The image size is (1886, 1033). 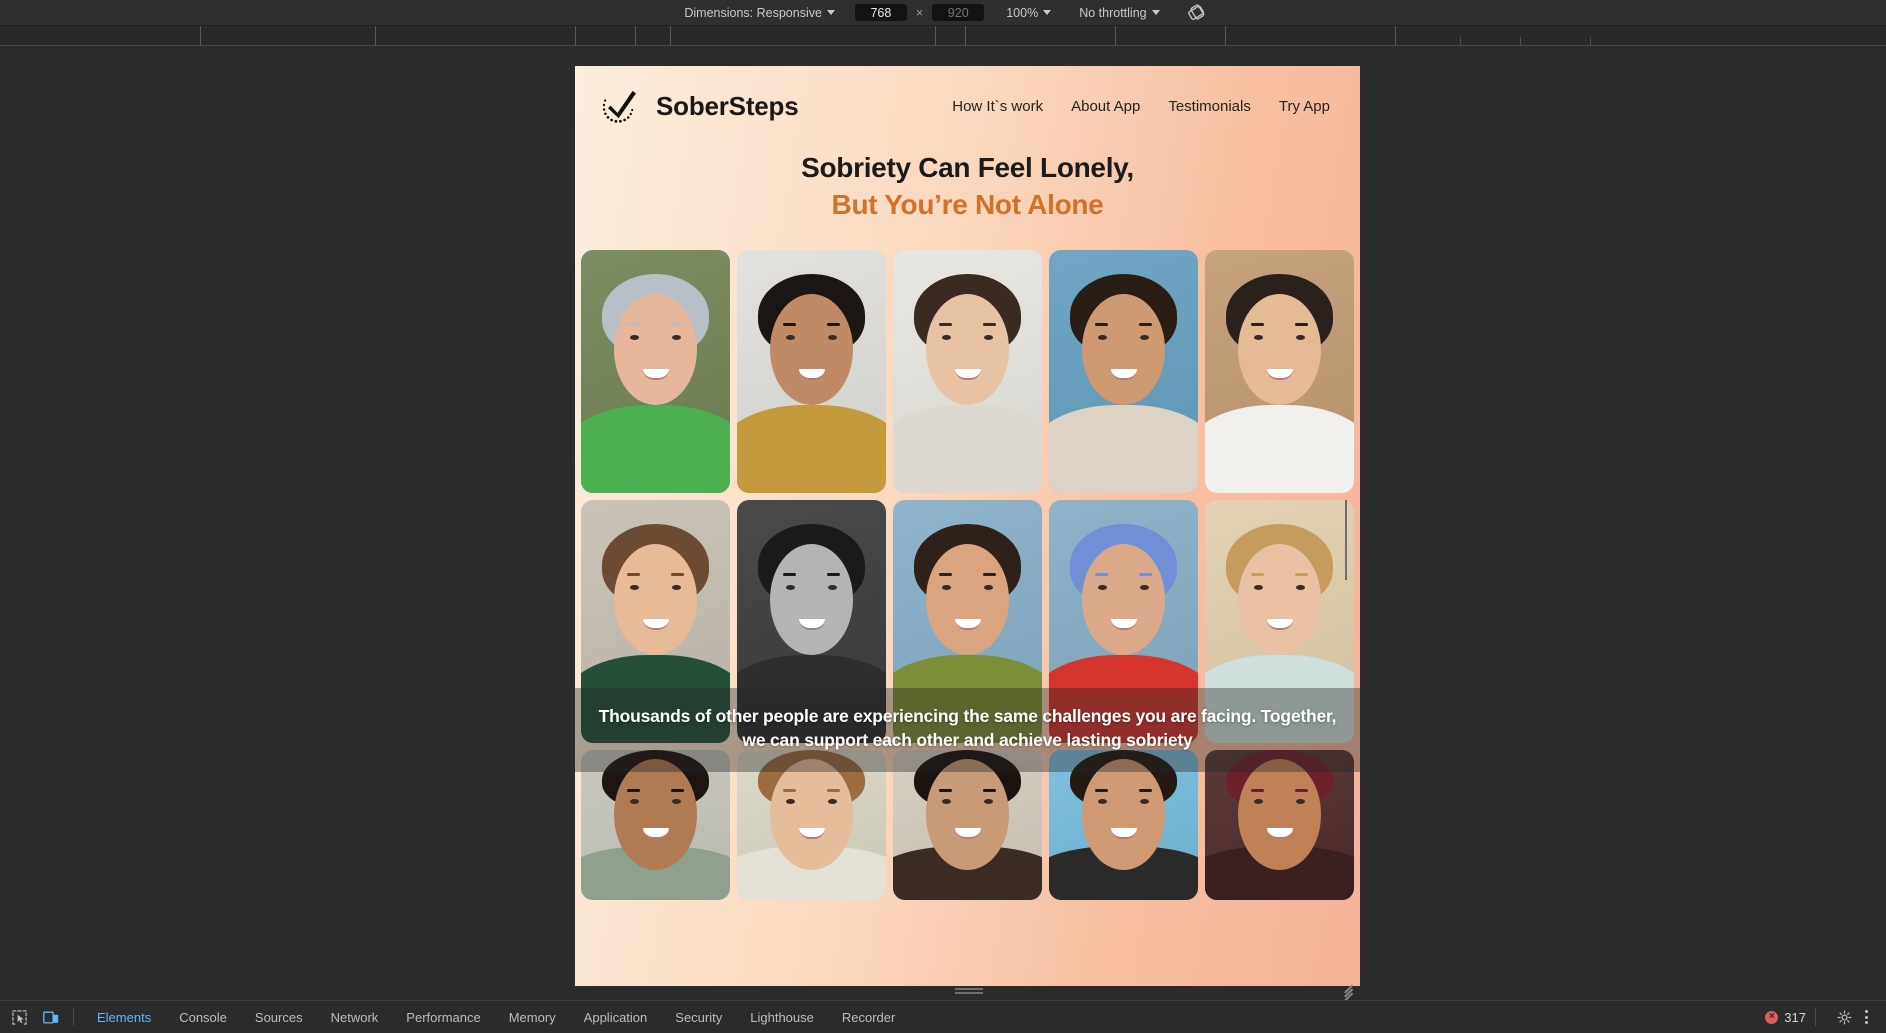 What do you see at coordinates (1022, 12) in the screenshot?
I see `zoom-label: 100%` at bounding box center [1022, 12].